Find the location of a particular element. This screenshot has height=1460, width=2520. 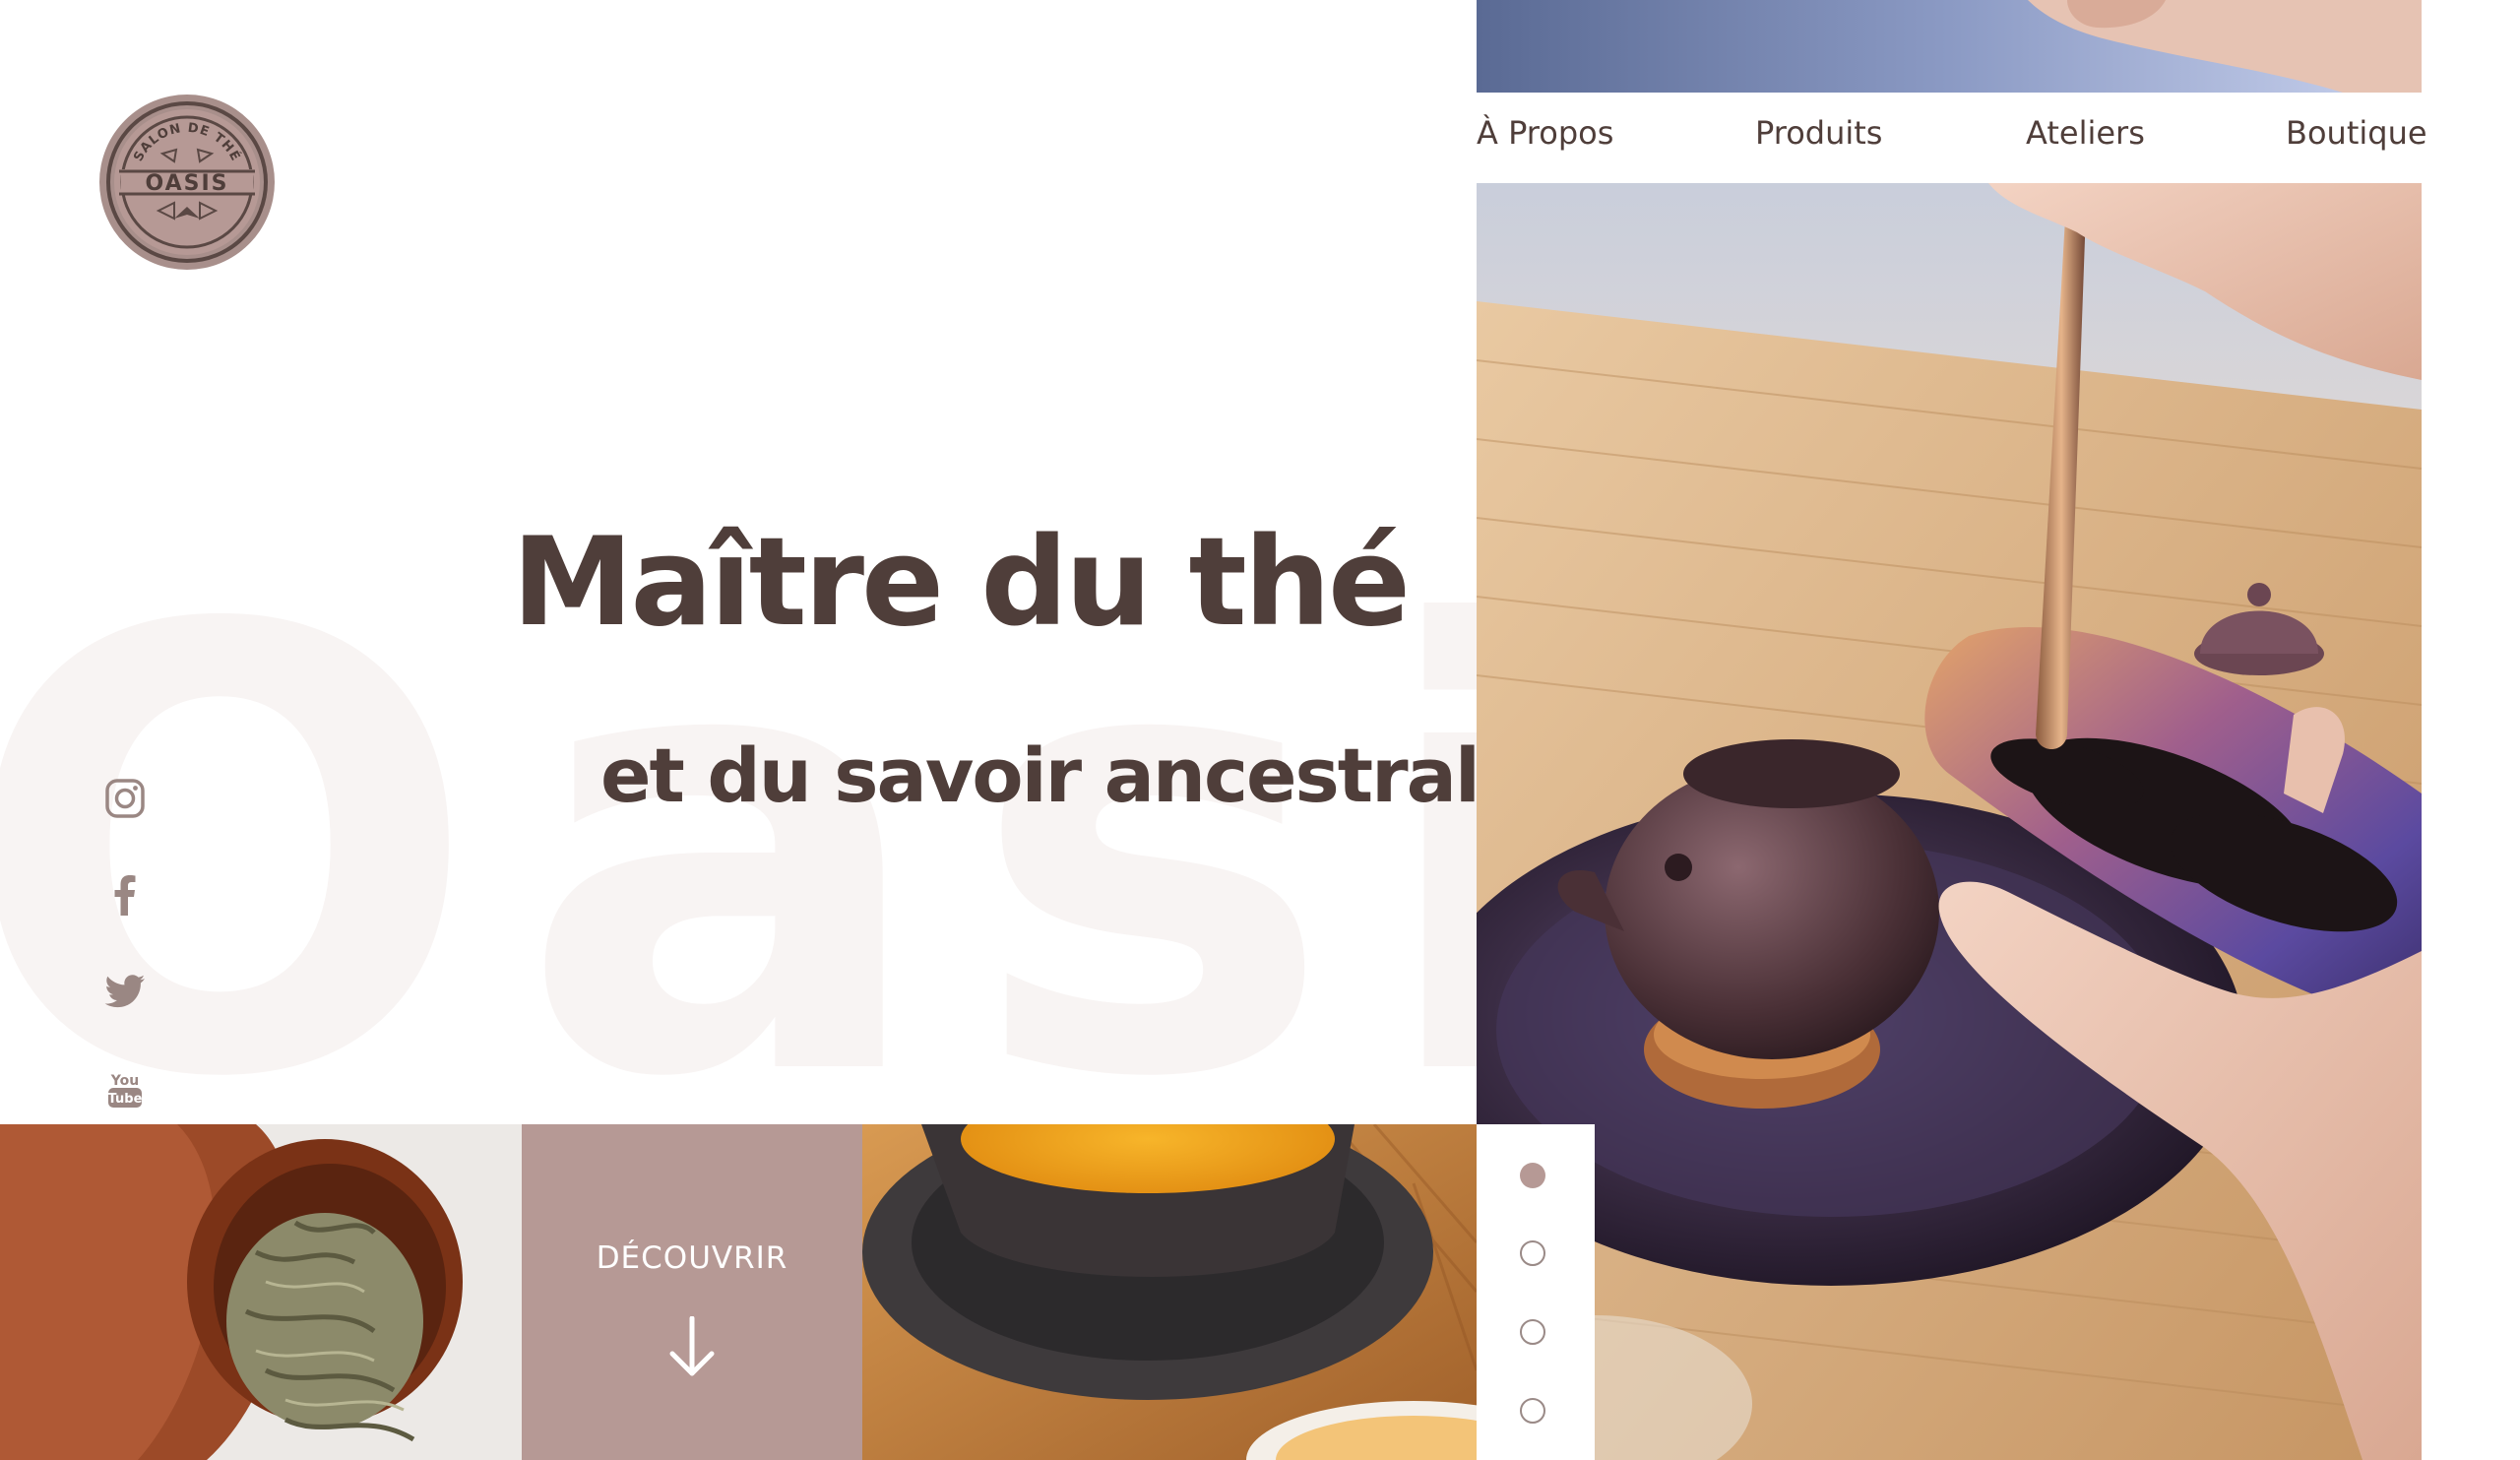

hero-image-top is located at coordinates (1949, 46).